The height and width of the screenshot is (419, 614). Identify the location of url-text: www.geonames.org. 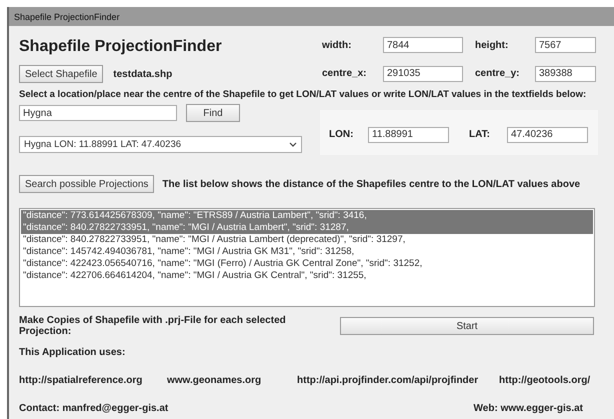
(214, 380).